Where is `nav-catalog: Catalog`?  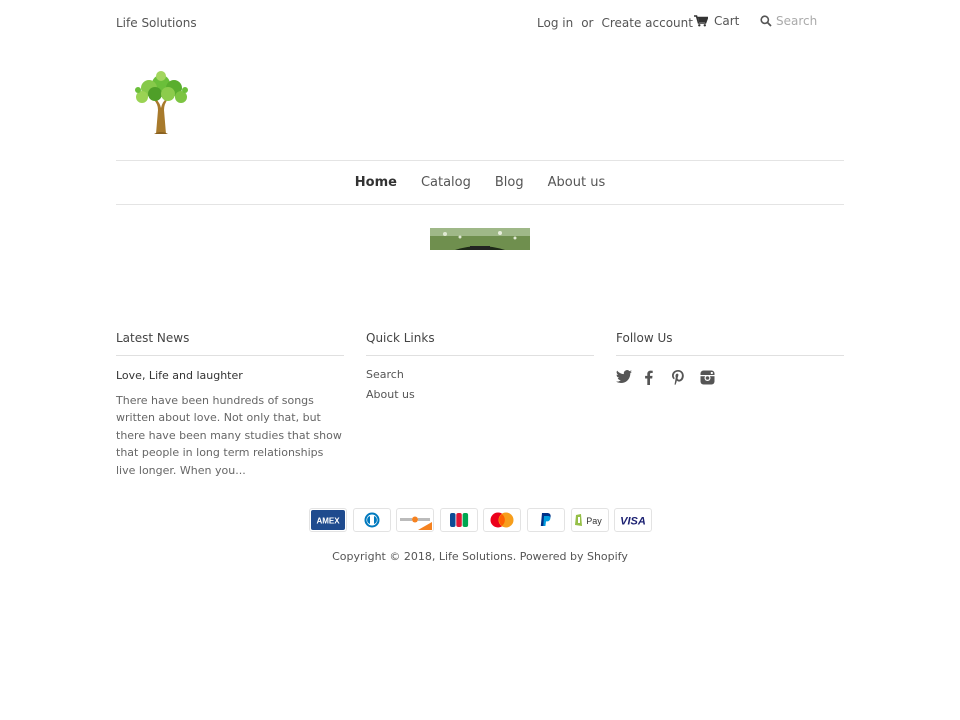 nav-catalog: Catalog is located at coordinates (446, 182).